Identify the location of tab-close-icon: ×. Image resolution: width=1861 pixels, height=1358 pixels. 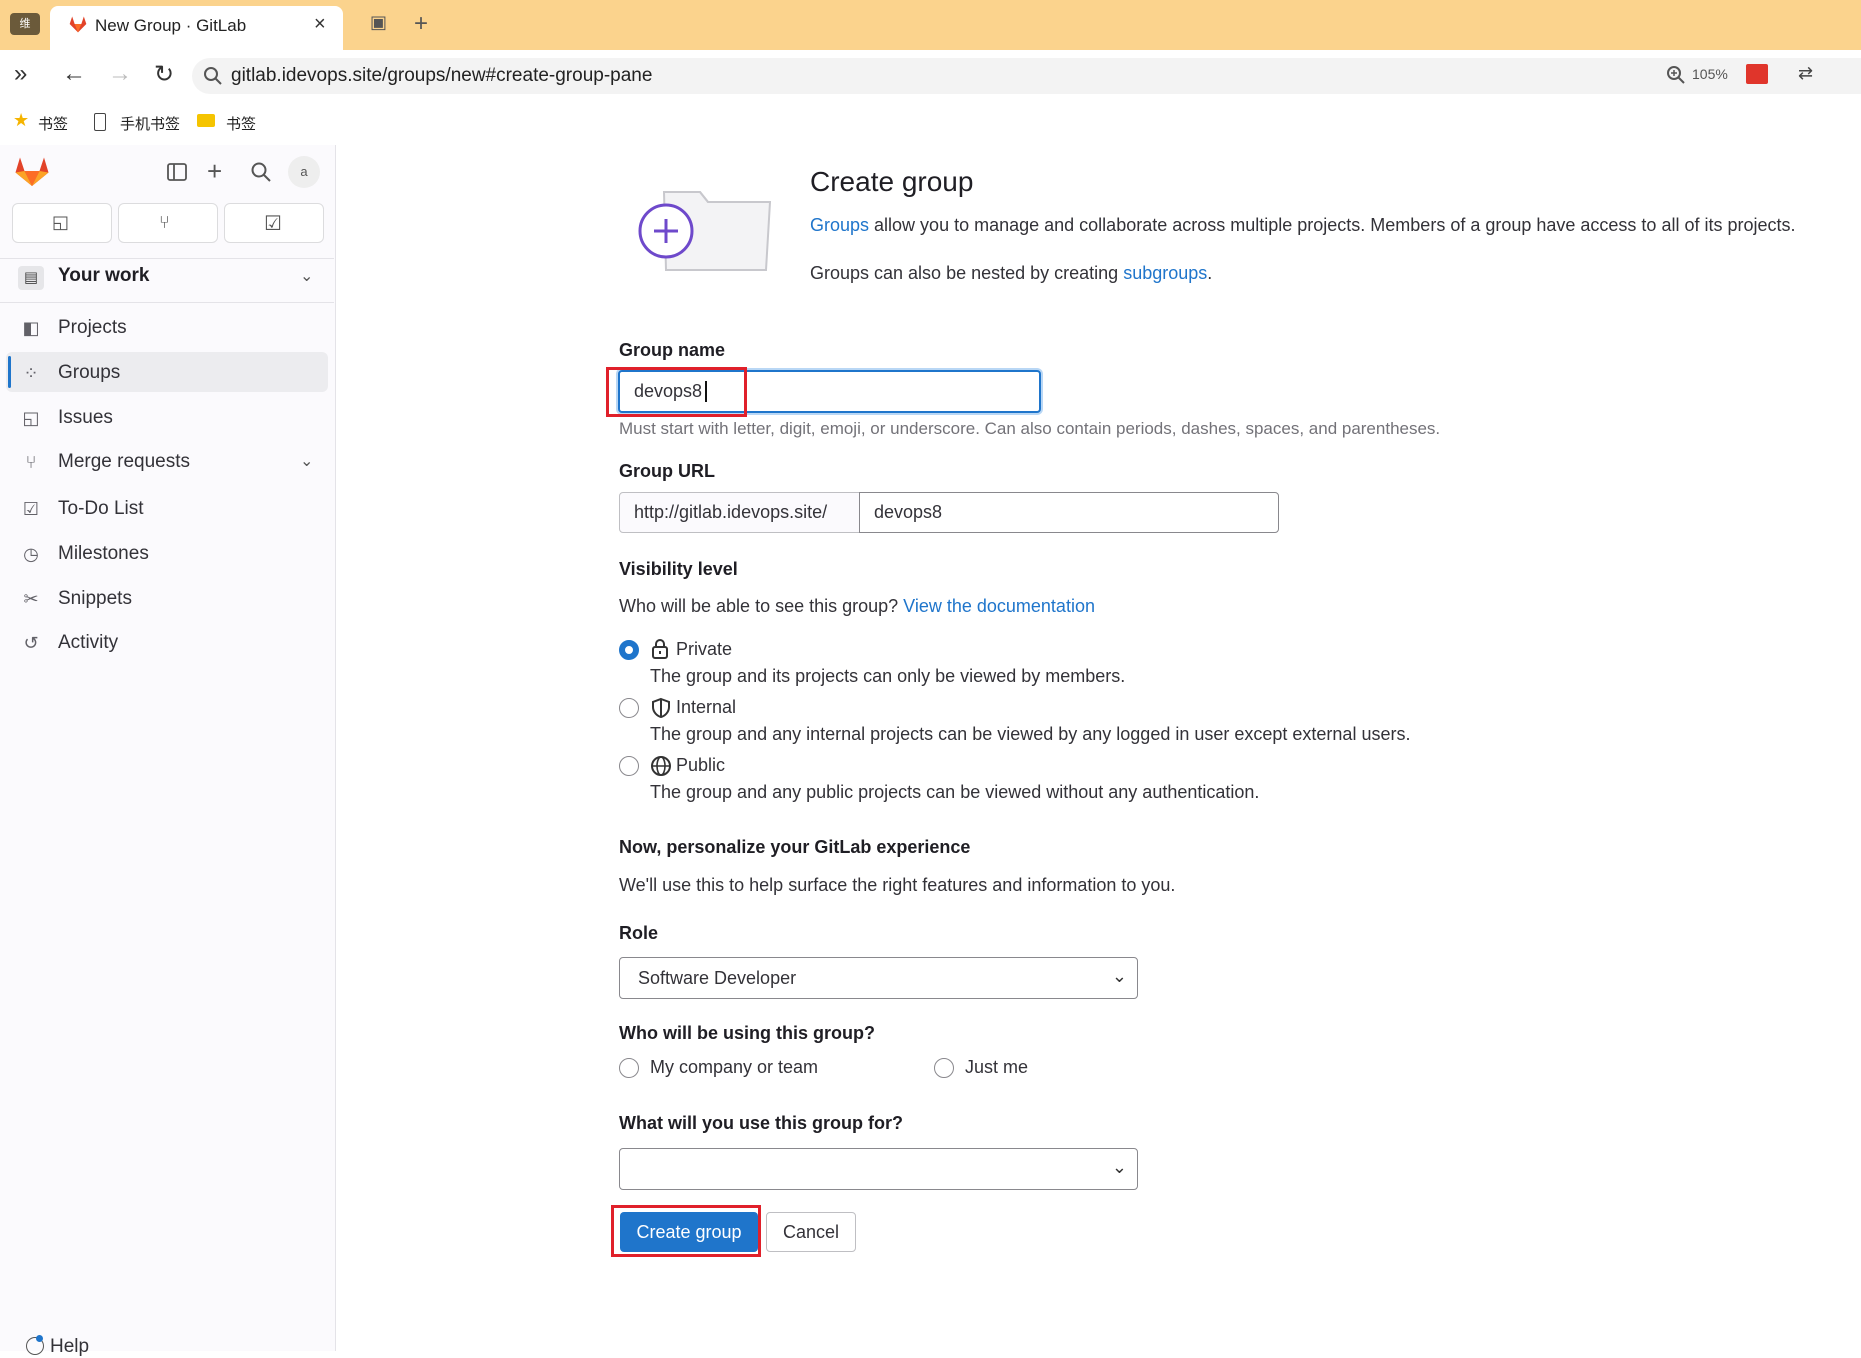
(320, 24).